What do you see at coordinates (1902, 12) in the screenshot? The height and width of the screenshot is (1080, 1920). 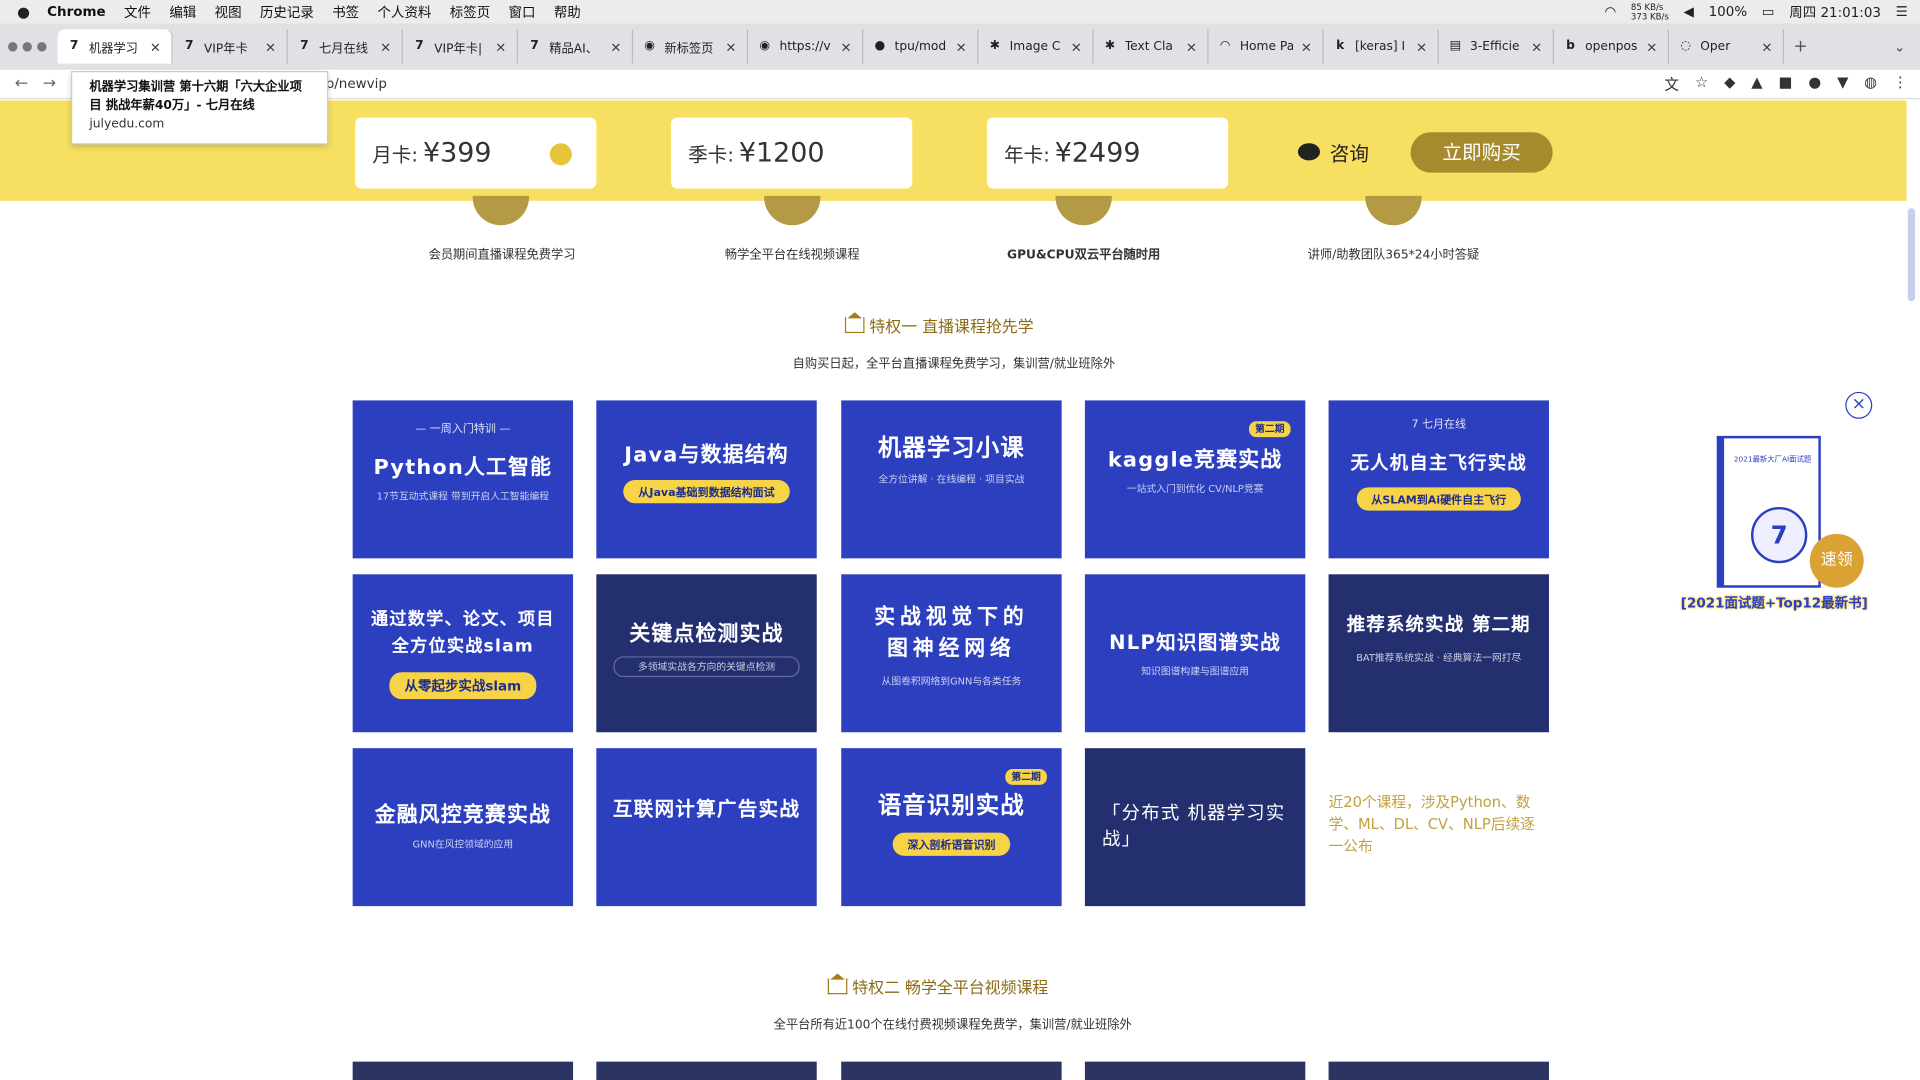 I see `menu-list-icon: ☰` at bounding box center [1902, 12].